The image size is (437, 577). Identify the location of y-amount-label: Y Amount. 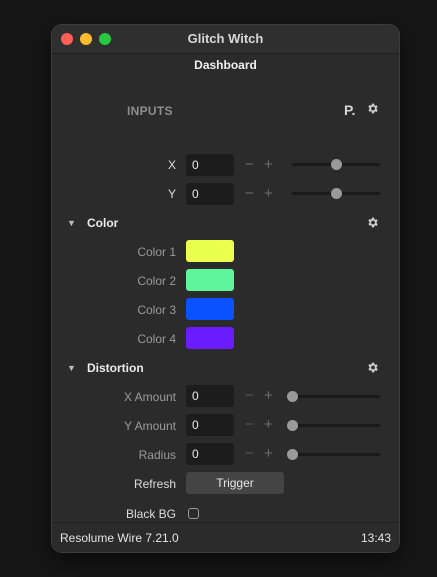
(150, 426).